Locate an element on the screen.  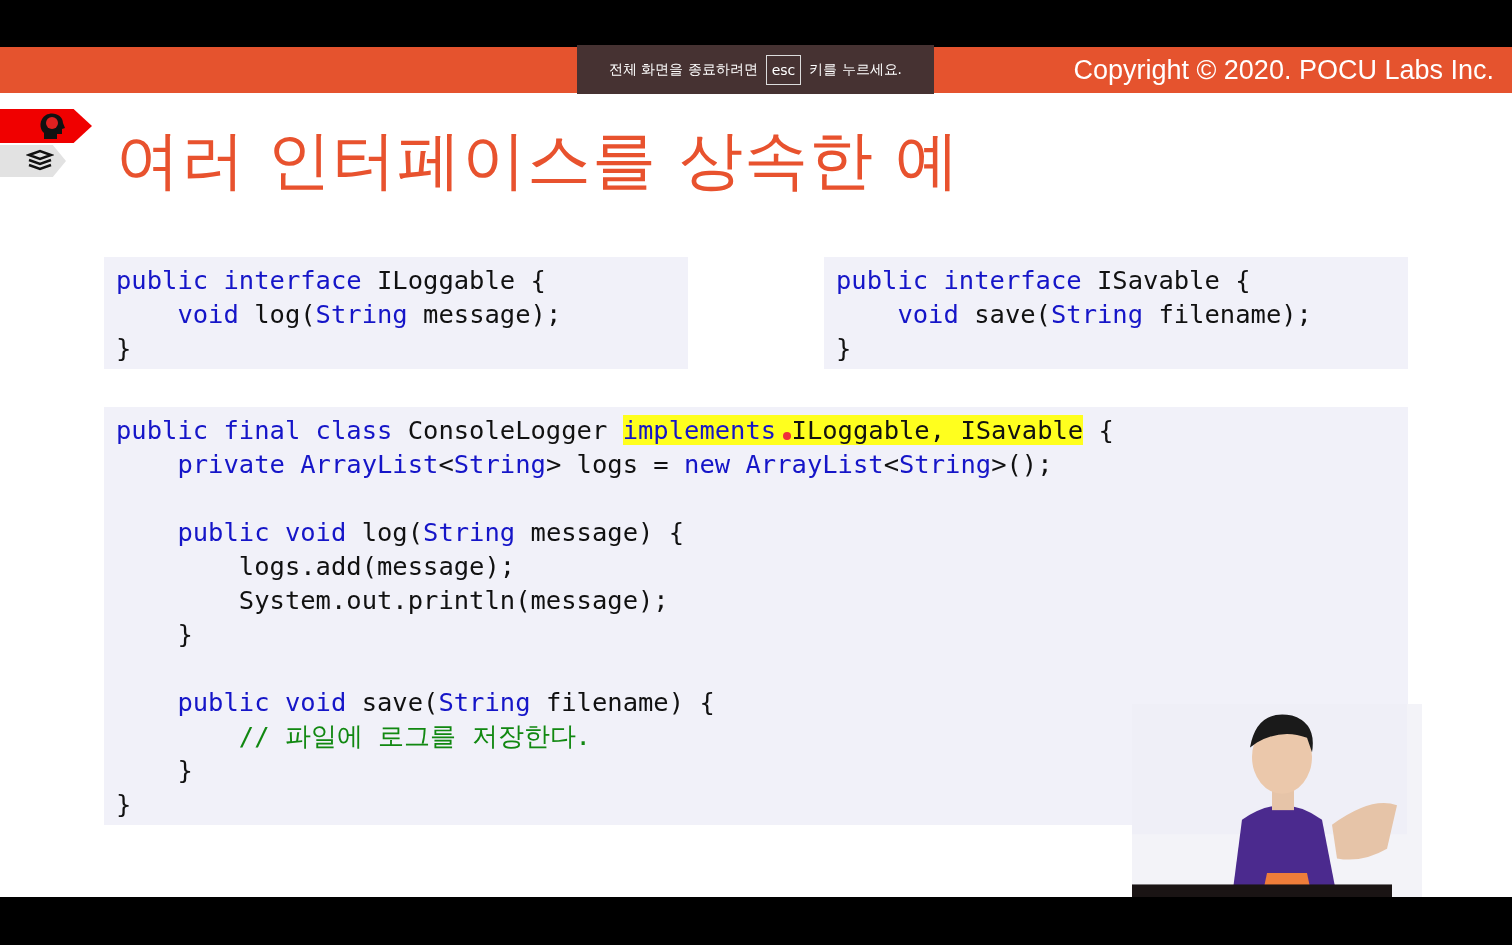
head-brain-icon is located at coordinates (52, 126).